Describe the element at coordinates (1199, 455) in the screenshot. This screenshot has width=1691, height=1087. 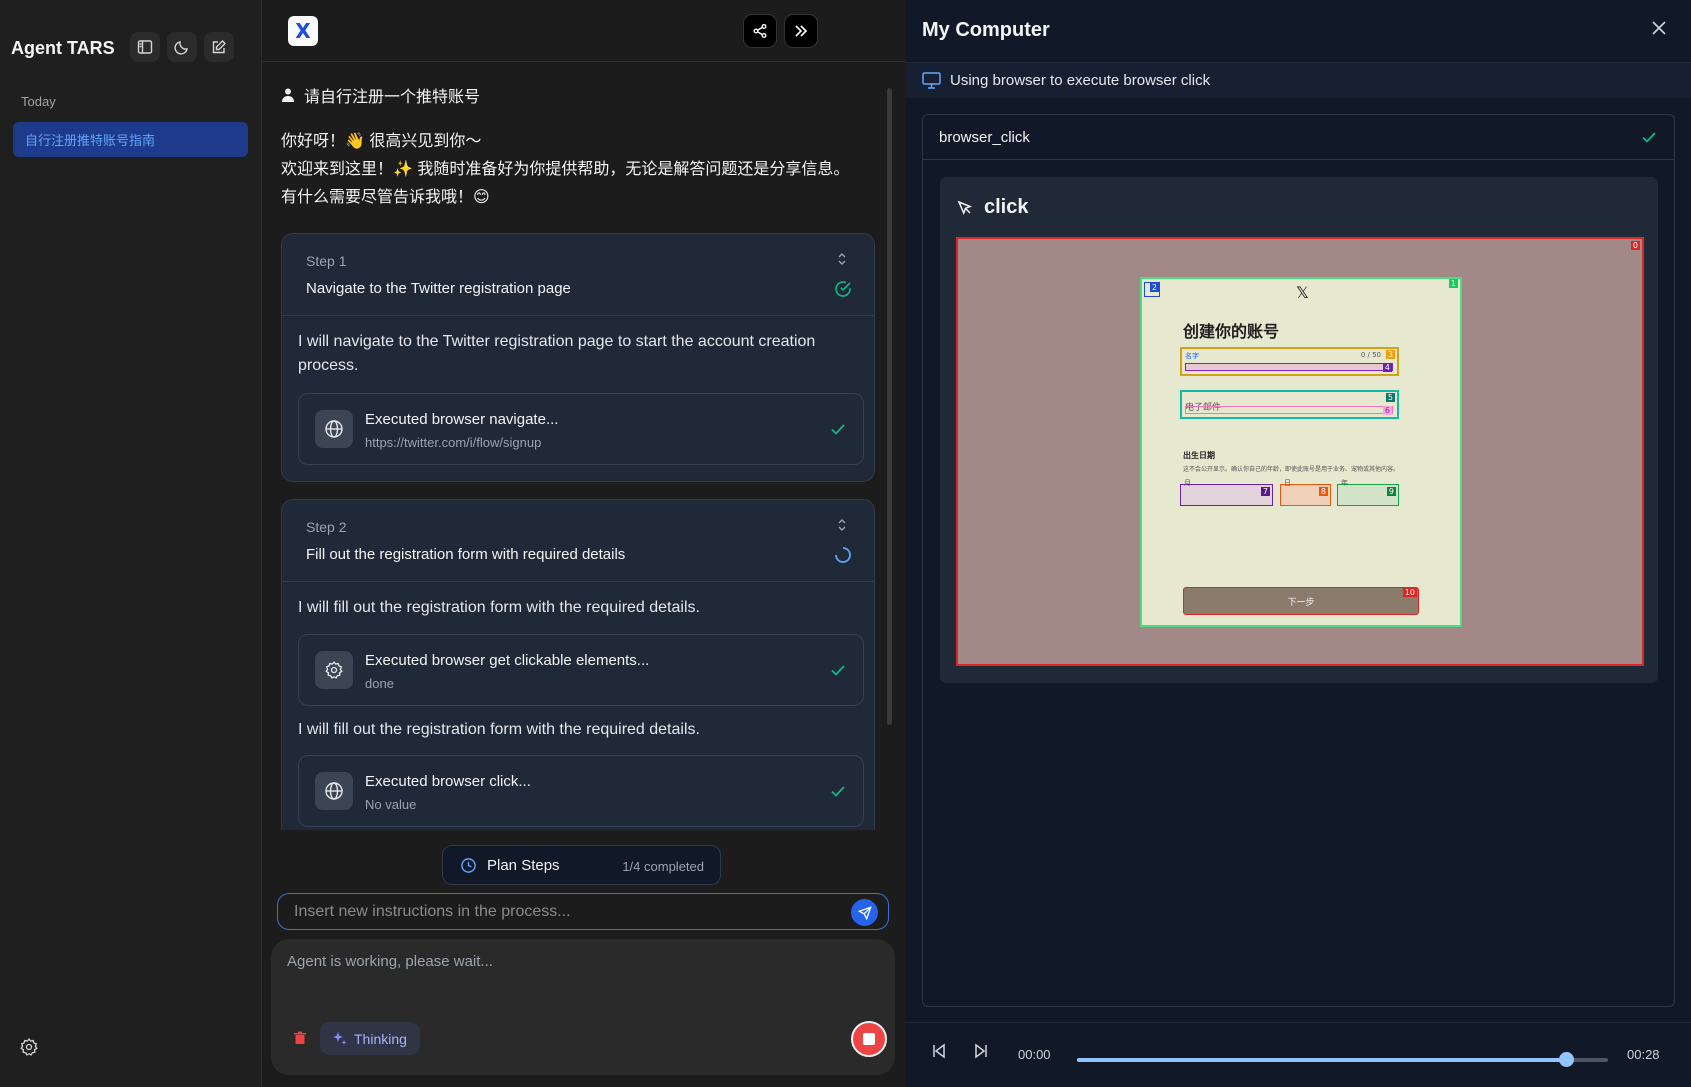
I see `dob-label: 出生日期` at that location.